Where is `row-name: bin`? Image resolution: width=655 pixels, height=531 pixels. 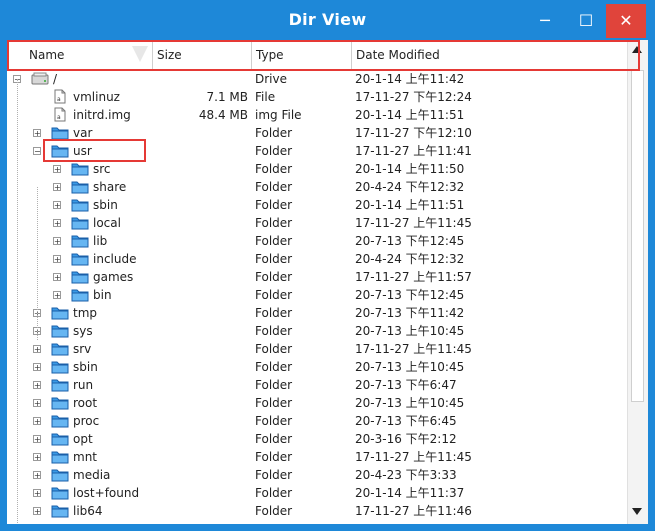
row-name: bin is located at coordinates (102, 295).